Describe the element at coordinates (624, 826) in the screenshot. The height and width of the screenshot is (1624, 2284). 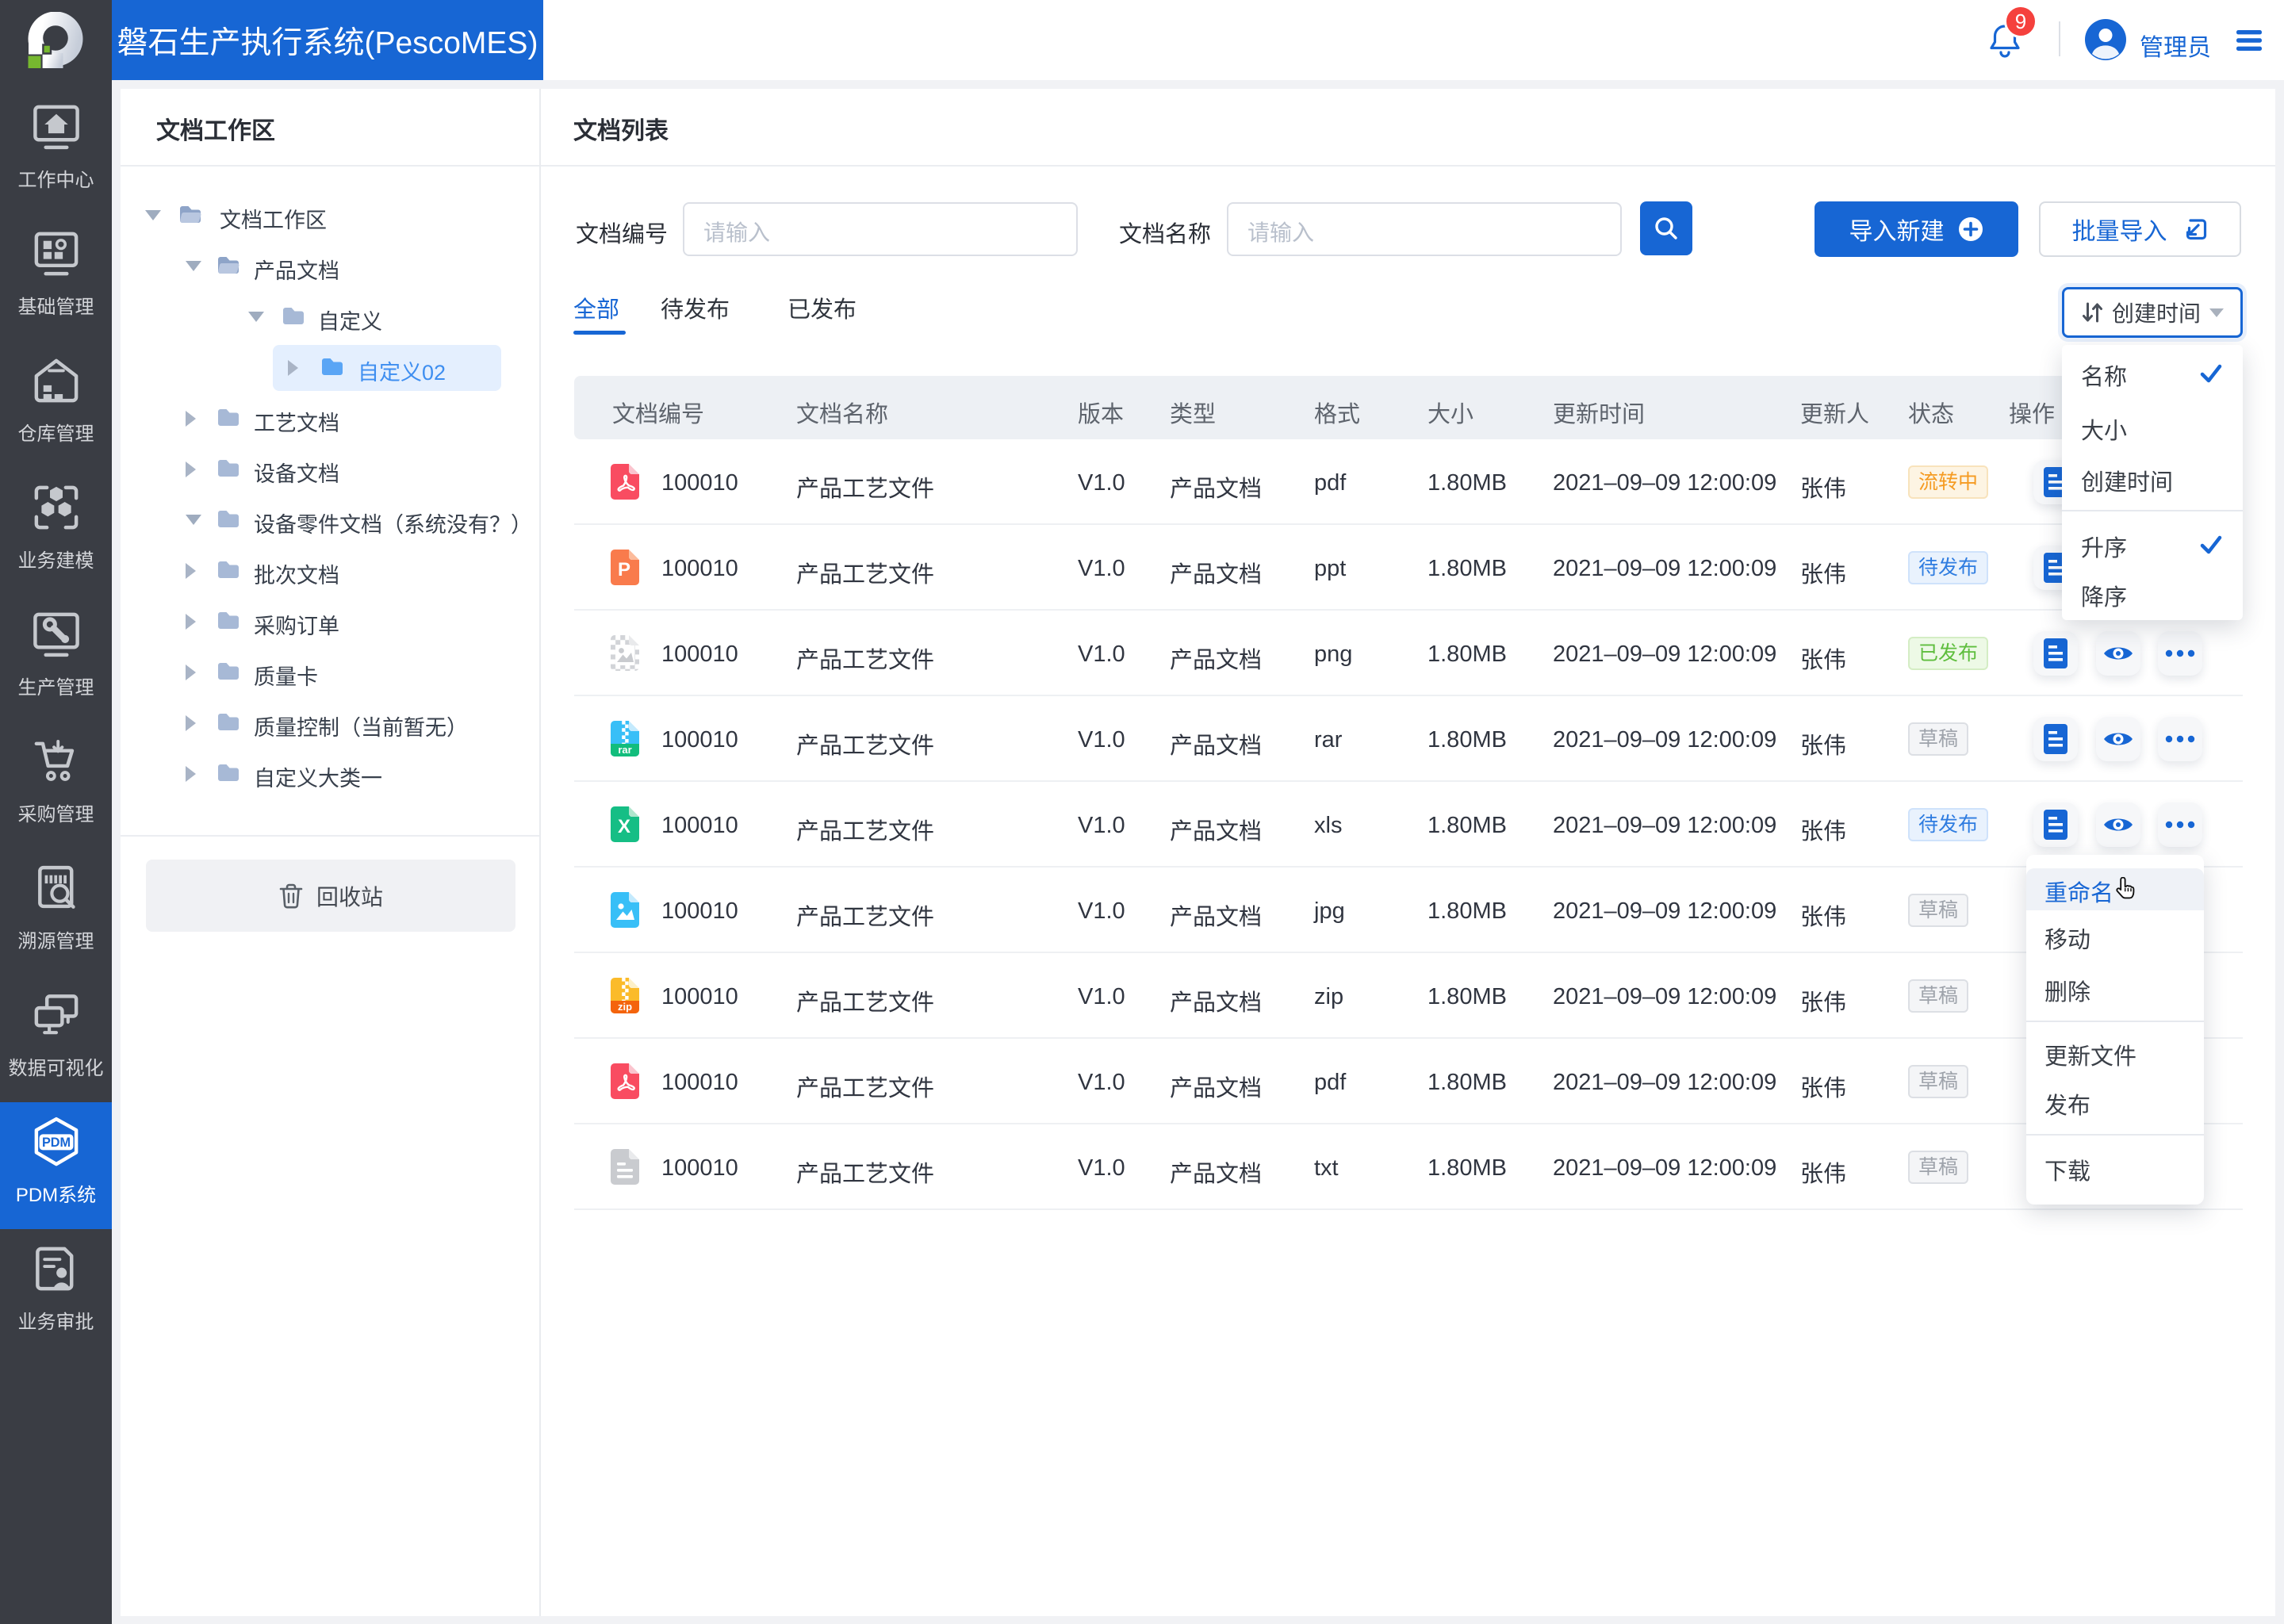
I see `svg-text: X` at that location.